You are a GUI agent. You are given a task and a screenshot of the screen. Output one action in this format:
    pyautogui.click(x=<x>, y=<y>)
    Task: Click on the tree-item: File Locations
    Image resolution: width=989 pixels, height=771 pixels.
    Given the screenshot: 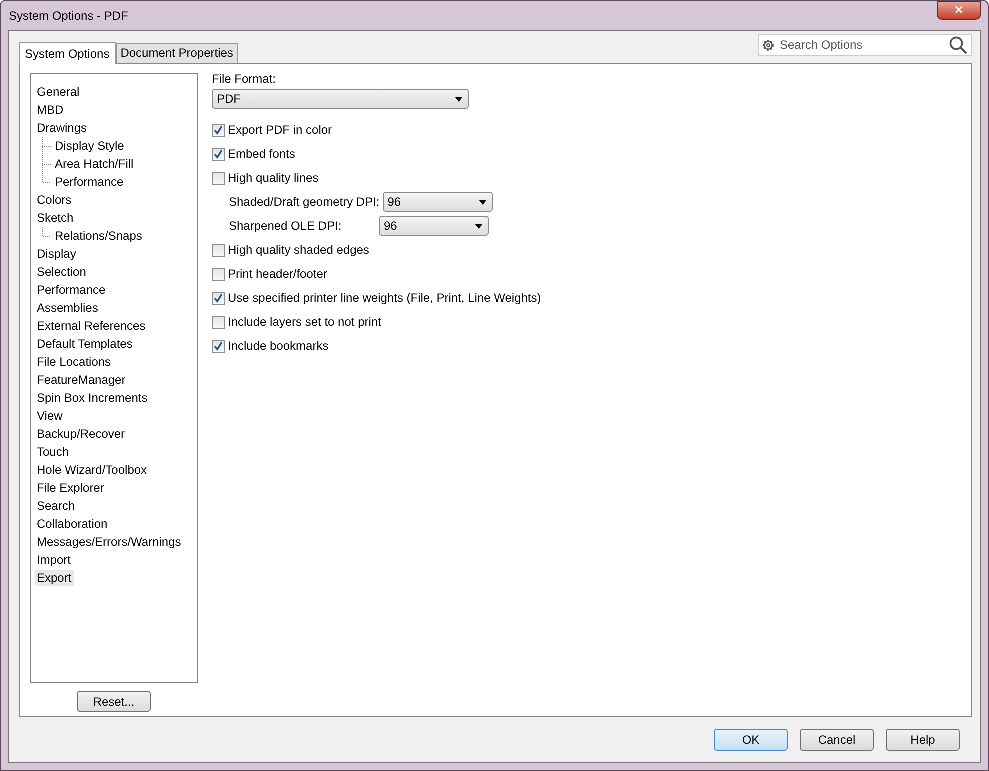 What is the action you would take?
    pyautogui.click(x=74, y=362)
    